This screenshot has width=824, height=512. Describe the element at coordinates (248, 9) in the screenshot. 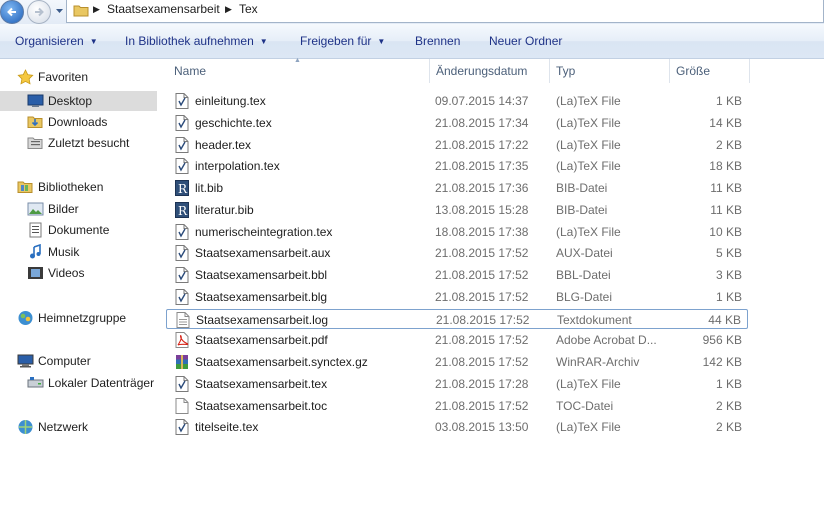

I see `breadcrumb-tex: Tex` at that location.